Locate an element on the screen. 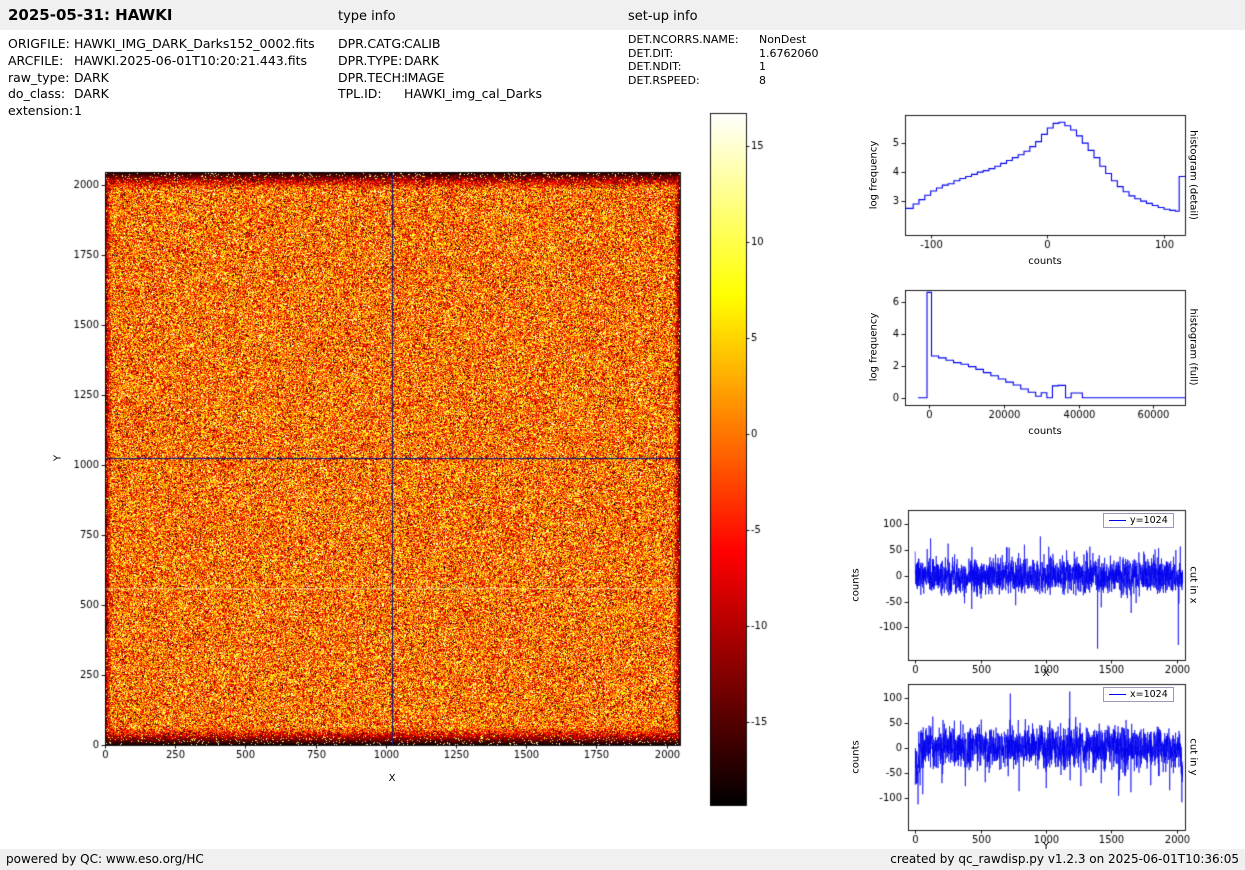 The width and height of the screenshot is (1245, 870). main-yaxis-label: Y is located at coordinates (58, 458).